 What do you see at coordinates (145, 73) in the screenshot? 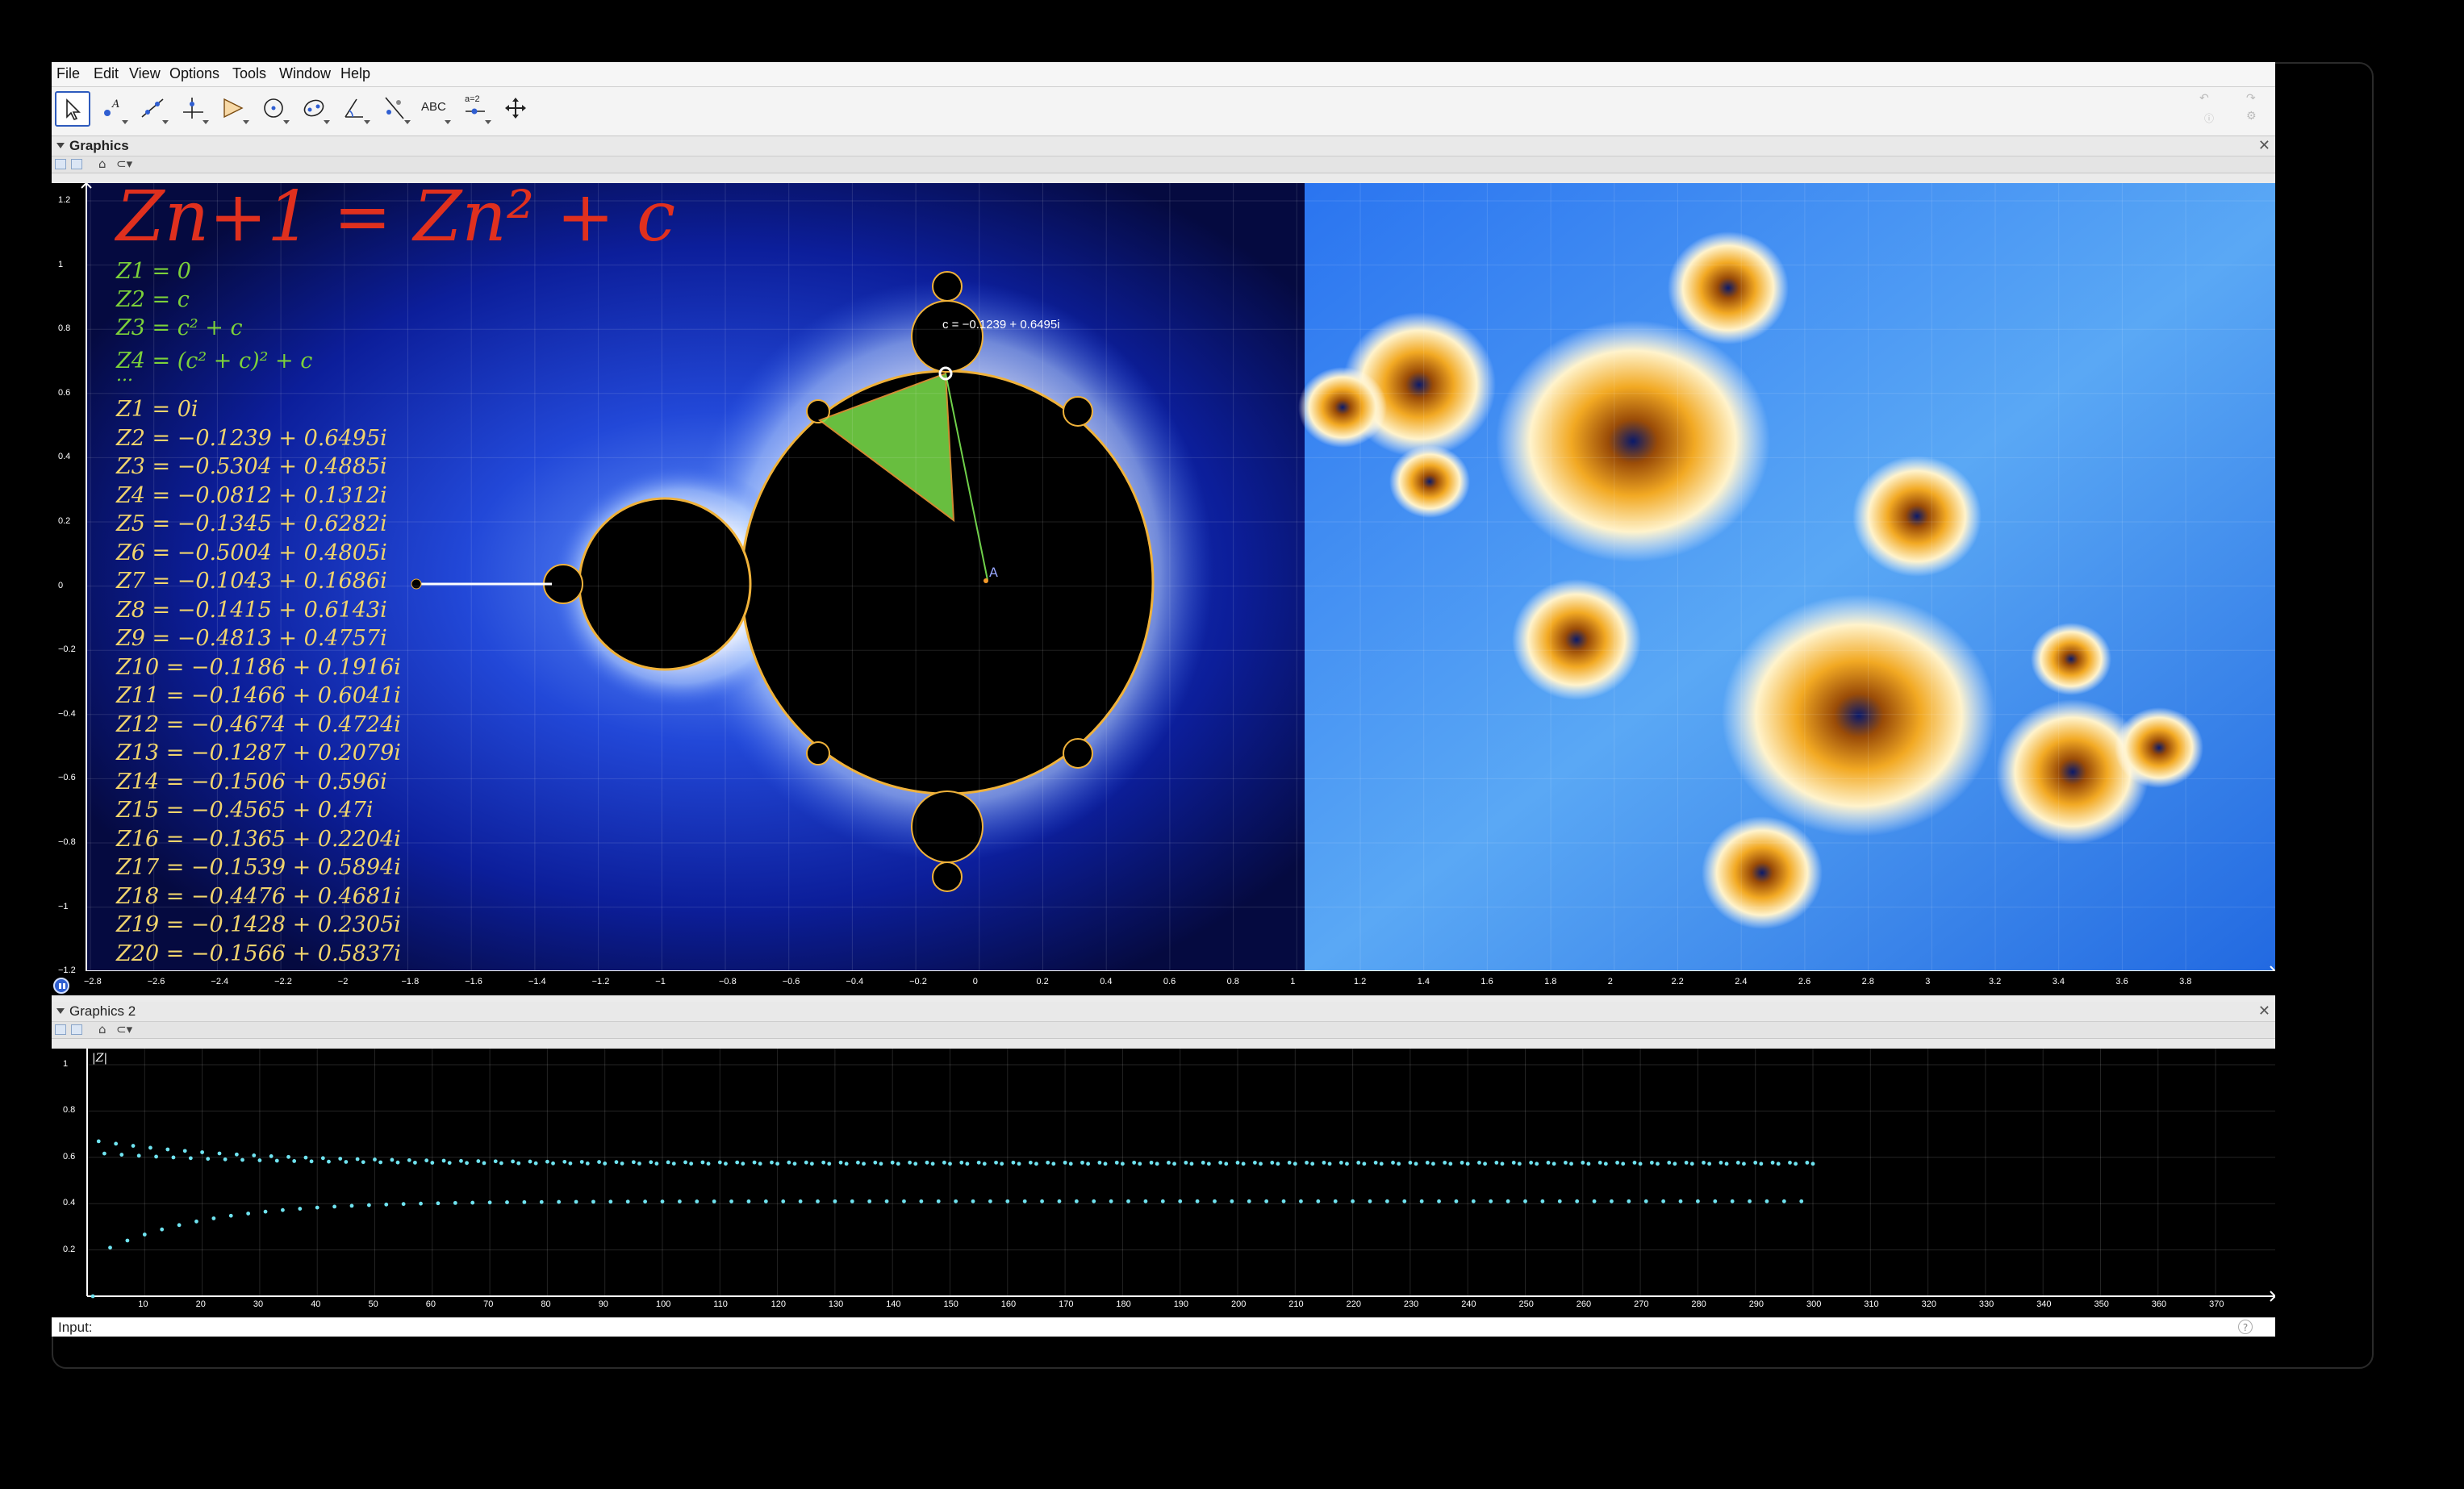
I see `menu-view: View` at bounding box center [145, 73].